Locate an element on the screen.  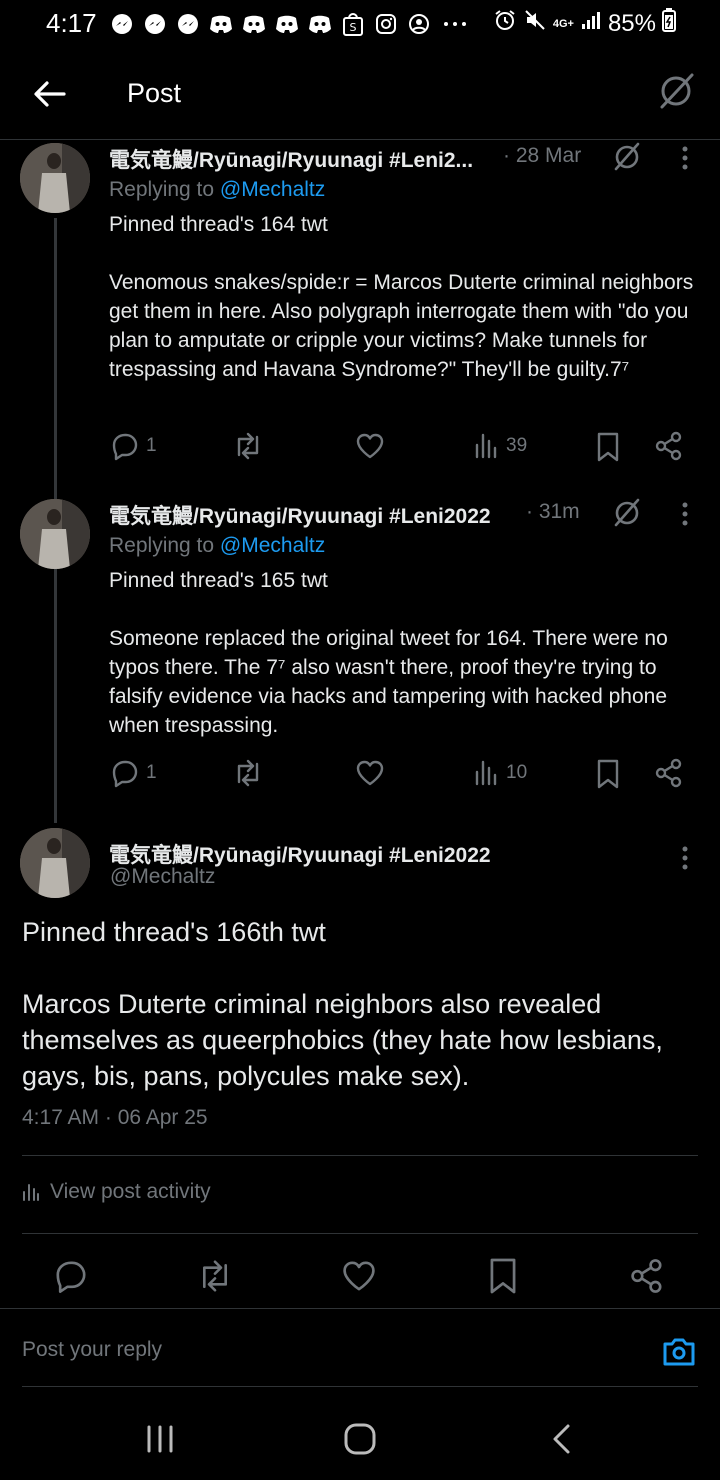
status-time: 4:17 is located at coordinates (71, 23).